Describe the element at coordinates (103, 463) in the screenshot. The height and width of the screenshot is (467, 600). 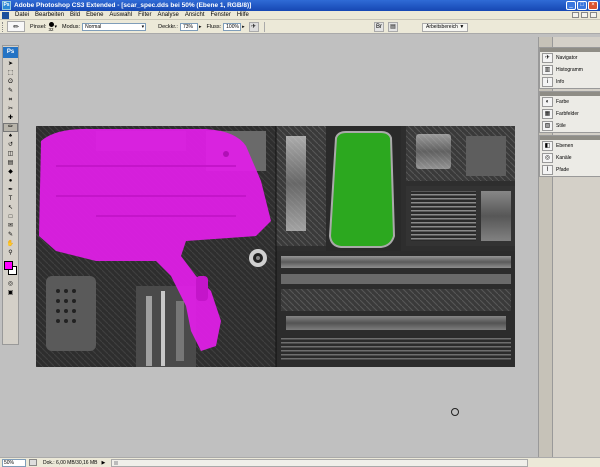
I see `status-menu-arrow-icon: ▶` at that location.